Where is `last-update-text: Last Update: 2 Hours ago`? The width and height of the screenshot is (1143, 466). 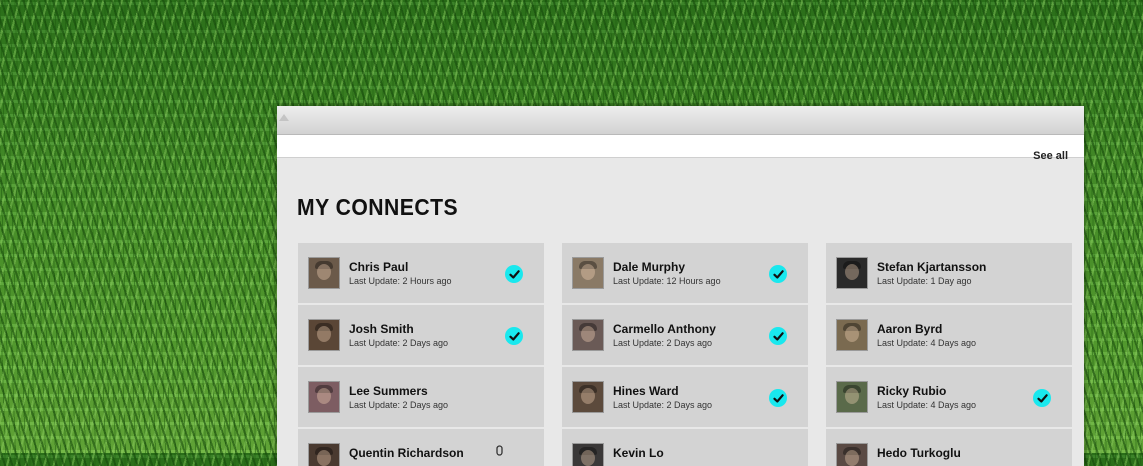 last-update-text: Last Update: 2 Hours ago is located at coordinates (400, 281).